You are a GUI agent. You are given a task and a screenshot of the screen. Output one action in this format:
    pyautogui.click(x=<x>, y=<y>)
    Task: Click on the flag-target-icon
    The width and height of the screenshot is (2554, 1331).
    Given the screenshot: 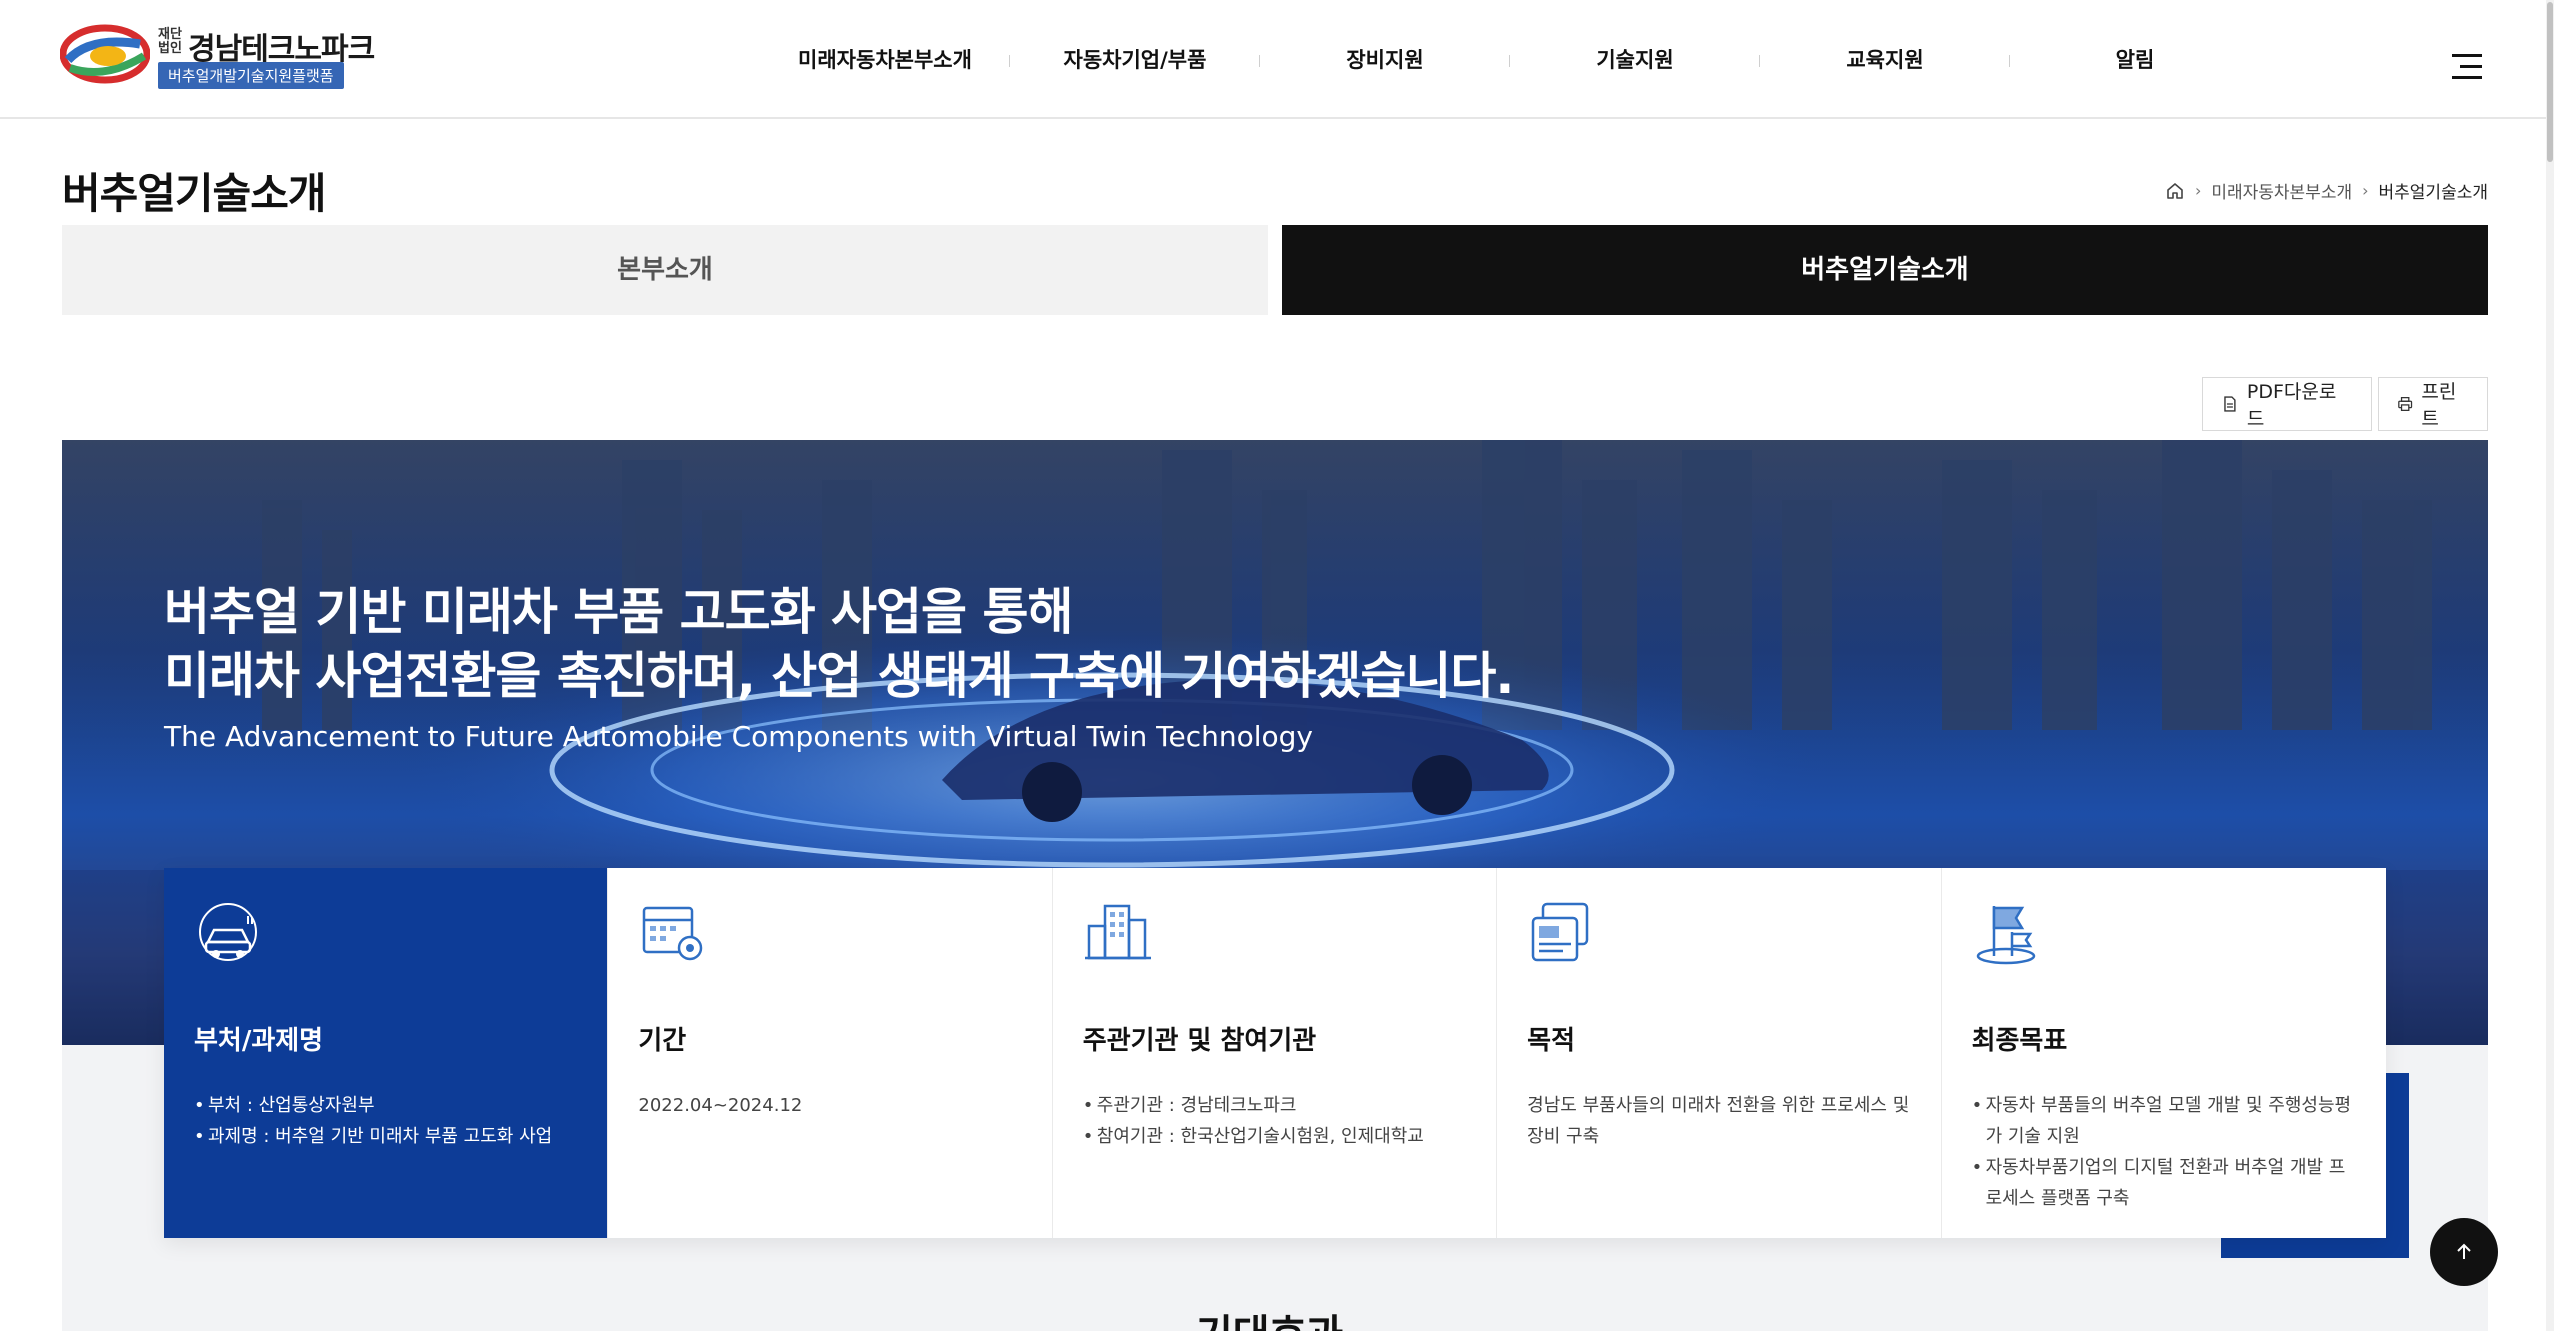 What is the action you would take?
    pyautogui.click(x=2005, y=935)
    